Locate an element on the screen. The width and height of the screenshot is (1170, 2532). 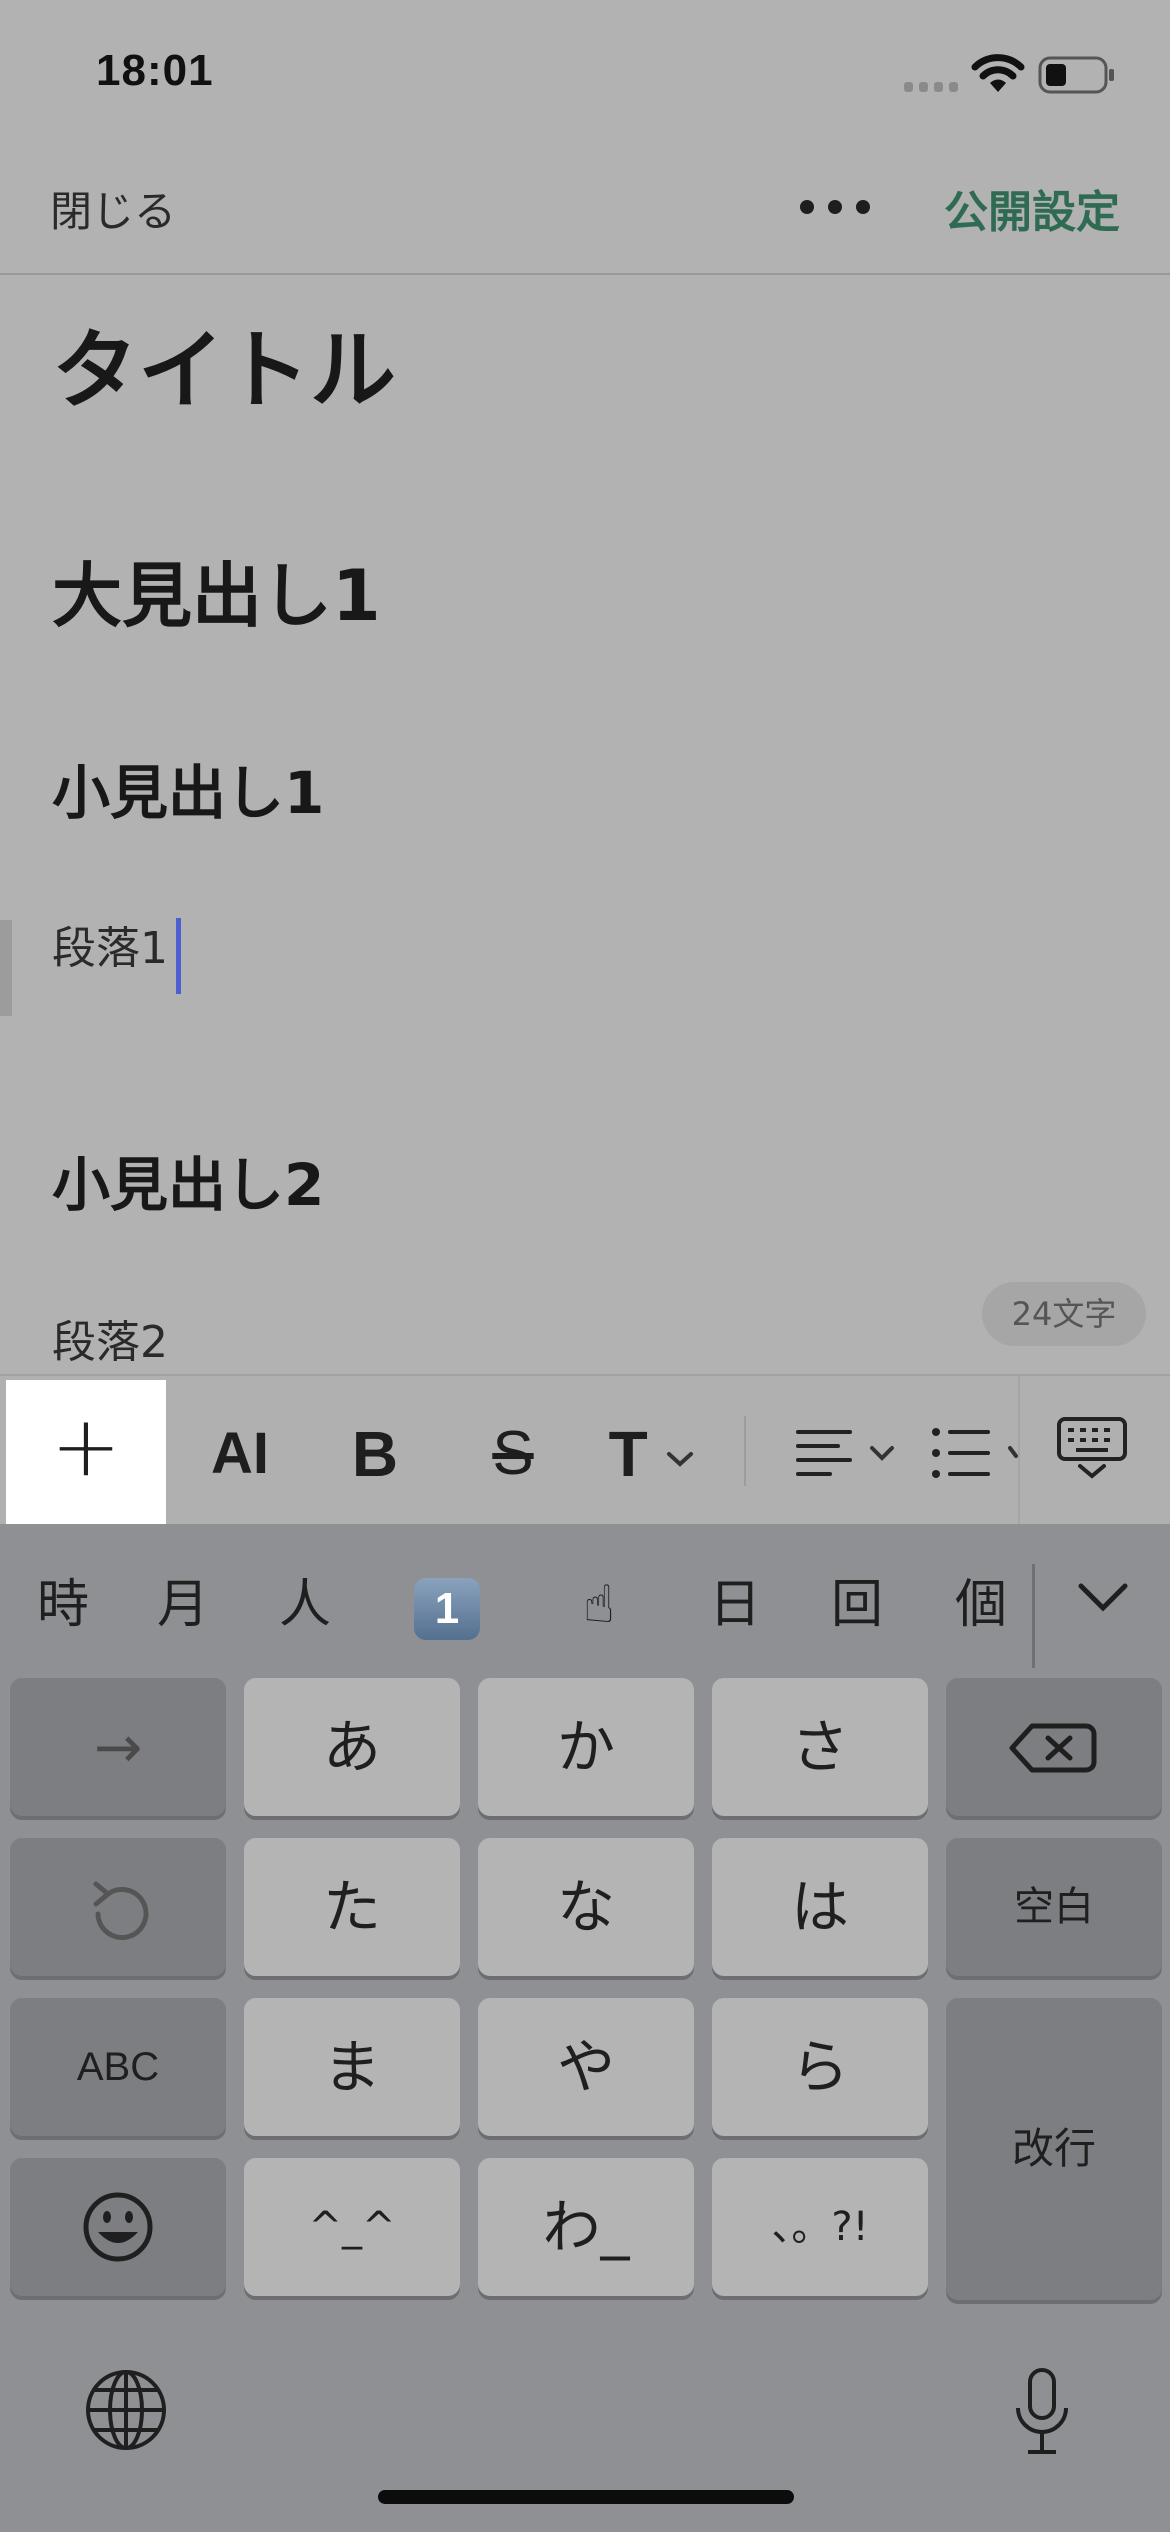
key-ra: ら is located at coordinates (820, 2067).